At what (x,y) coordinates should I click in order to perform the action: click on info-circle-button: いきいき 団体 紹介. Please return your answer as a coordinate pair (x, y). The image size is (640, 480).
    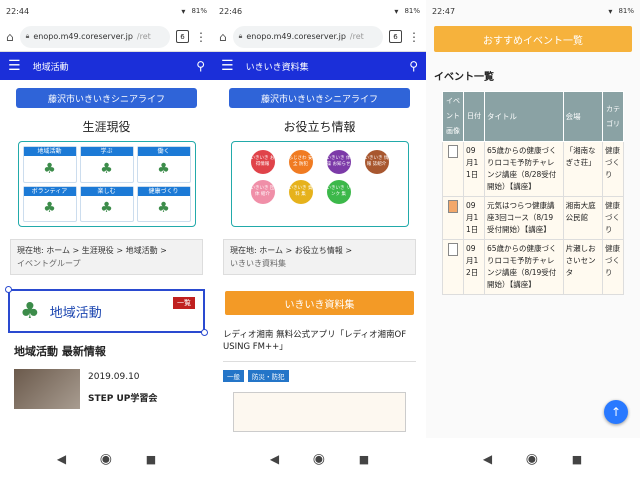
    Looking at the image, I should click on (262, 192).